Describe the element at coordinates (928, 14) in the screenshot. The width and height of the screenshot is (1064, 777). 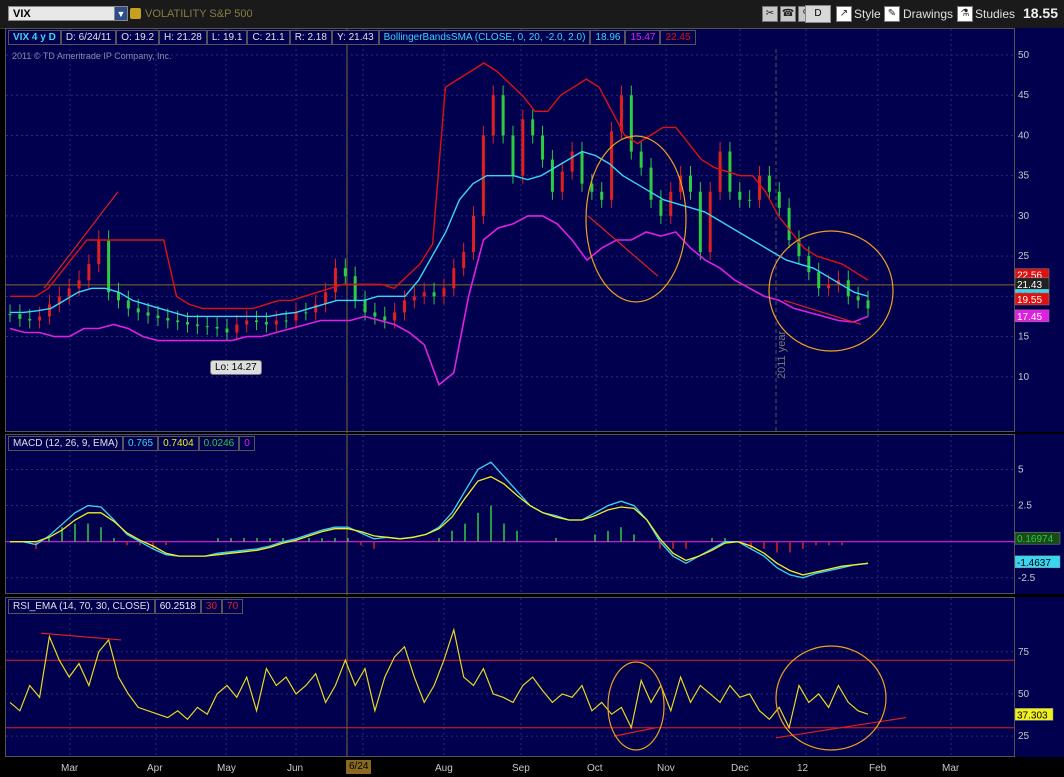
I see `drawings-button: Drawings` at that location.